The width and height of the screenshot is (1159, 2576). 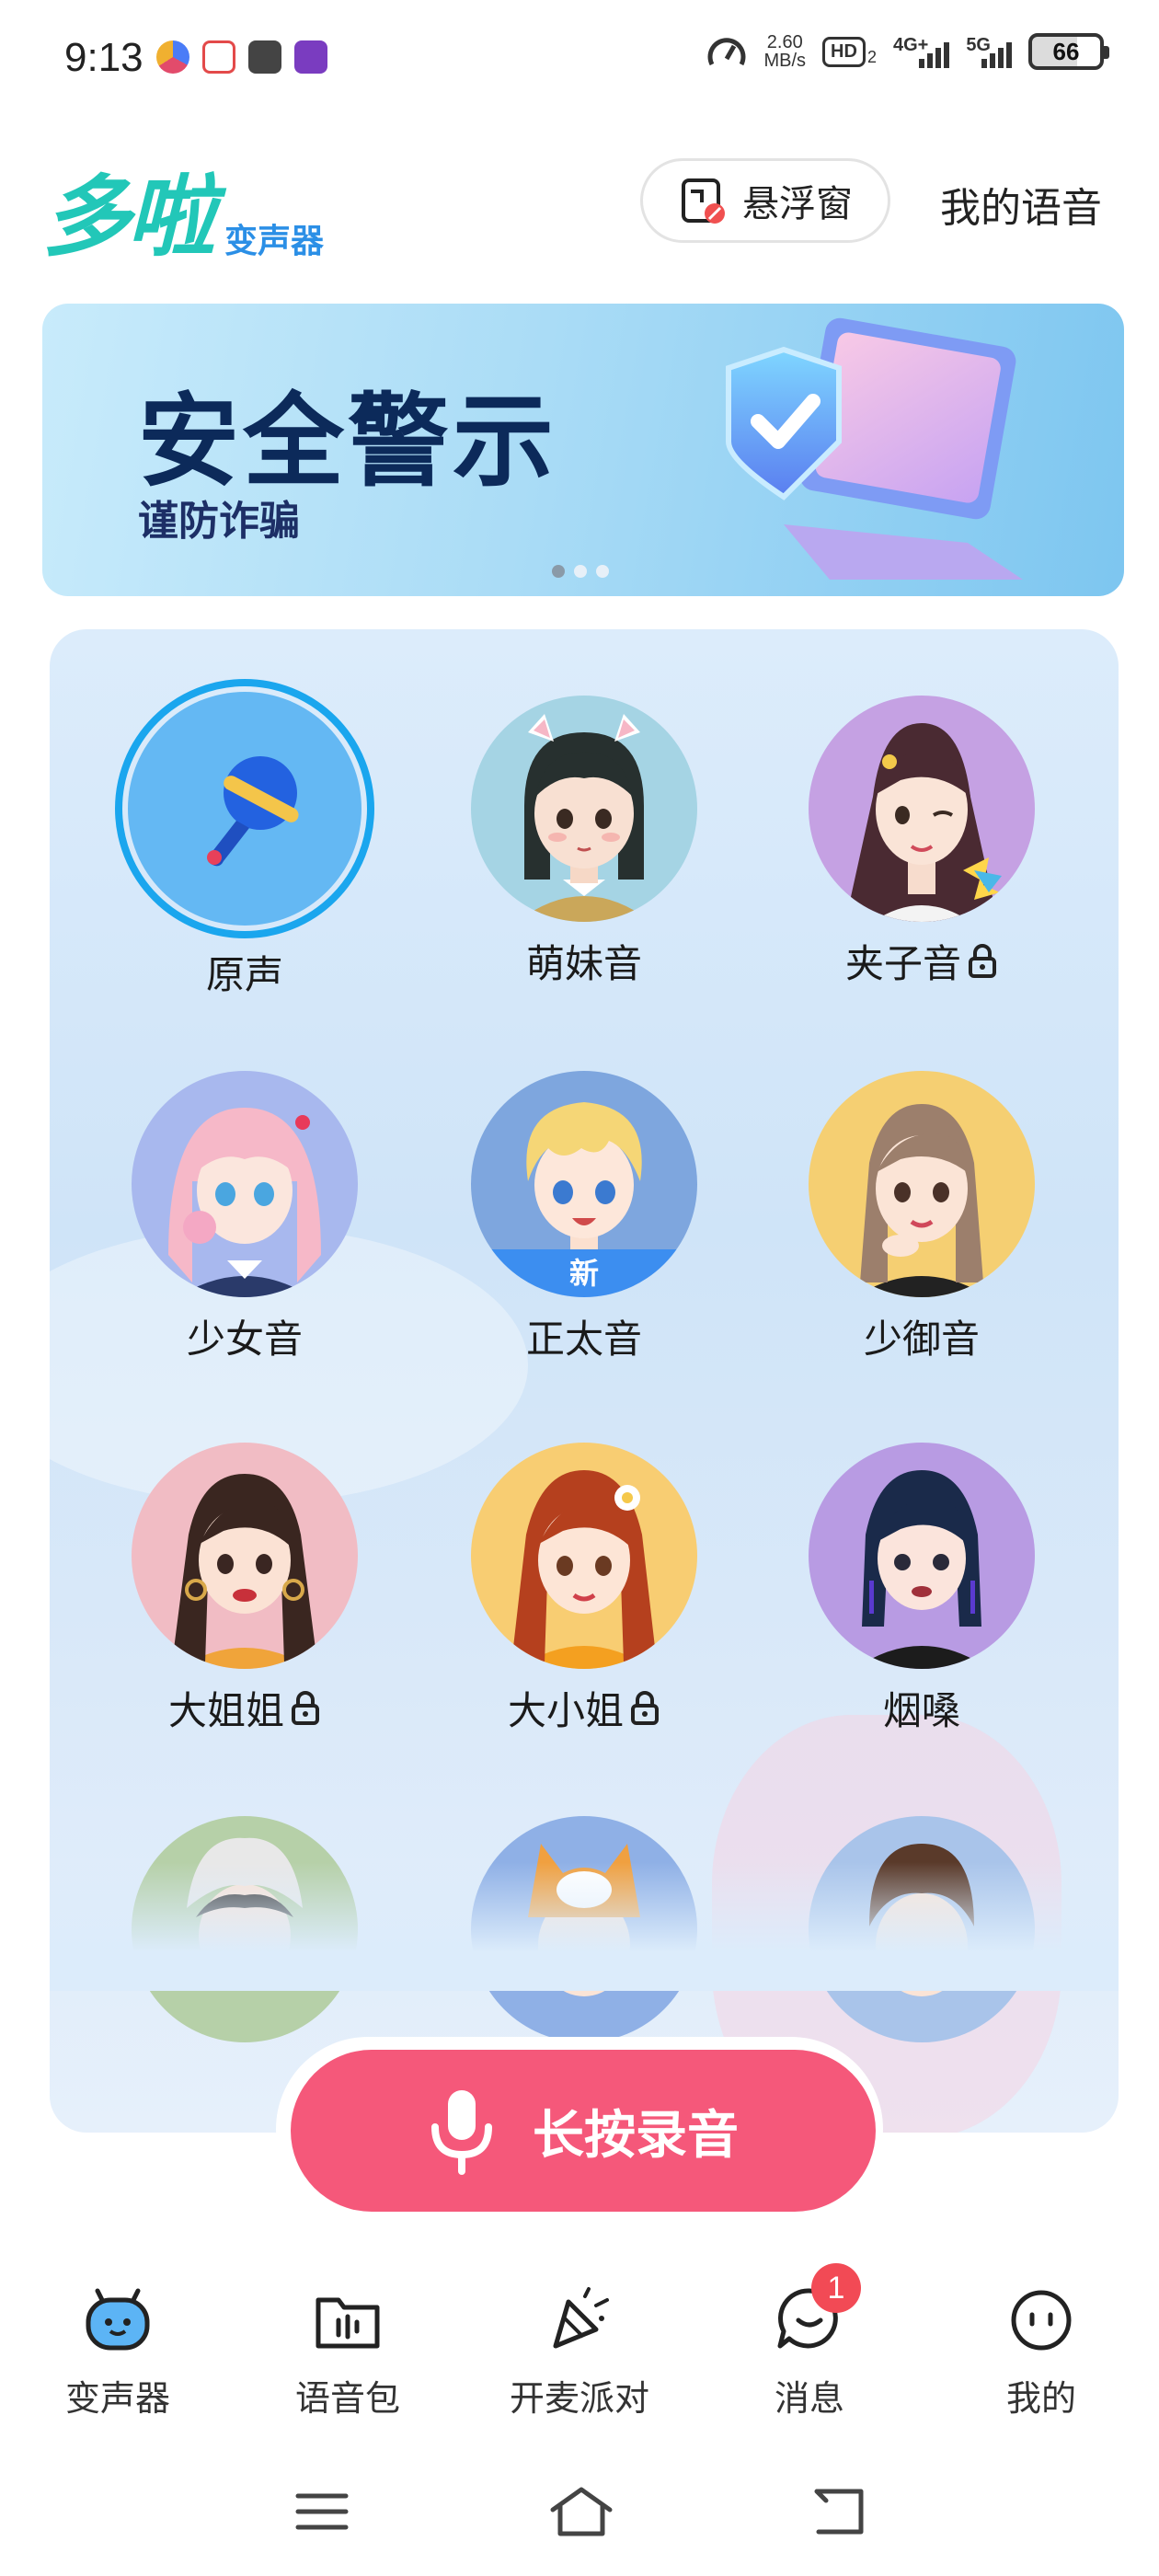 I want to click on hd-label: HD, so click(x=844, y=51).